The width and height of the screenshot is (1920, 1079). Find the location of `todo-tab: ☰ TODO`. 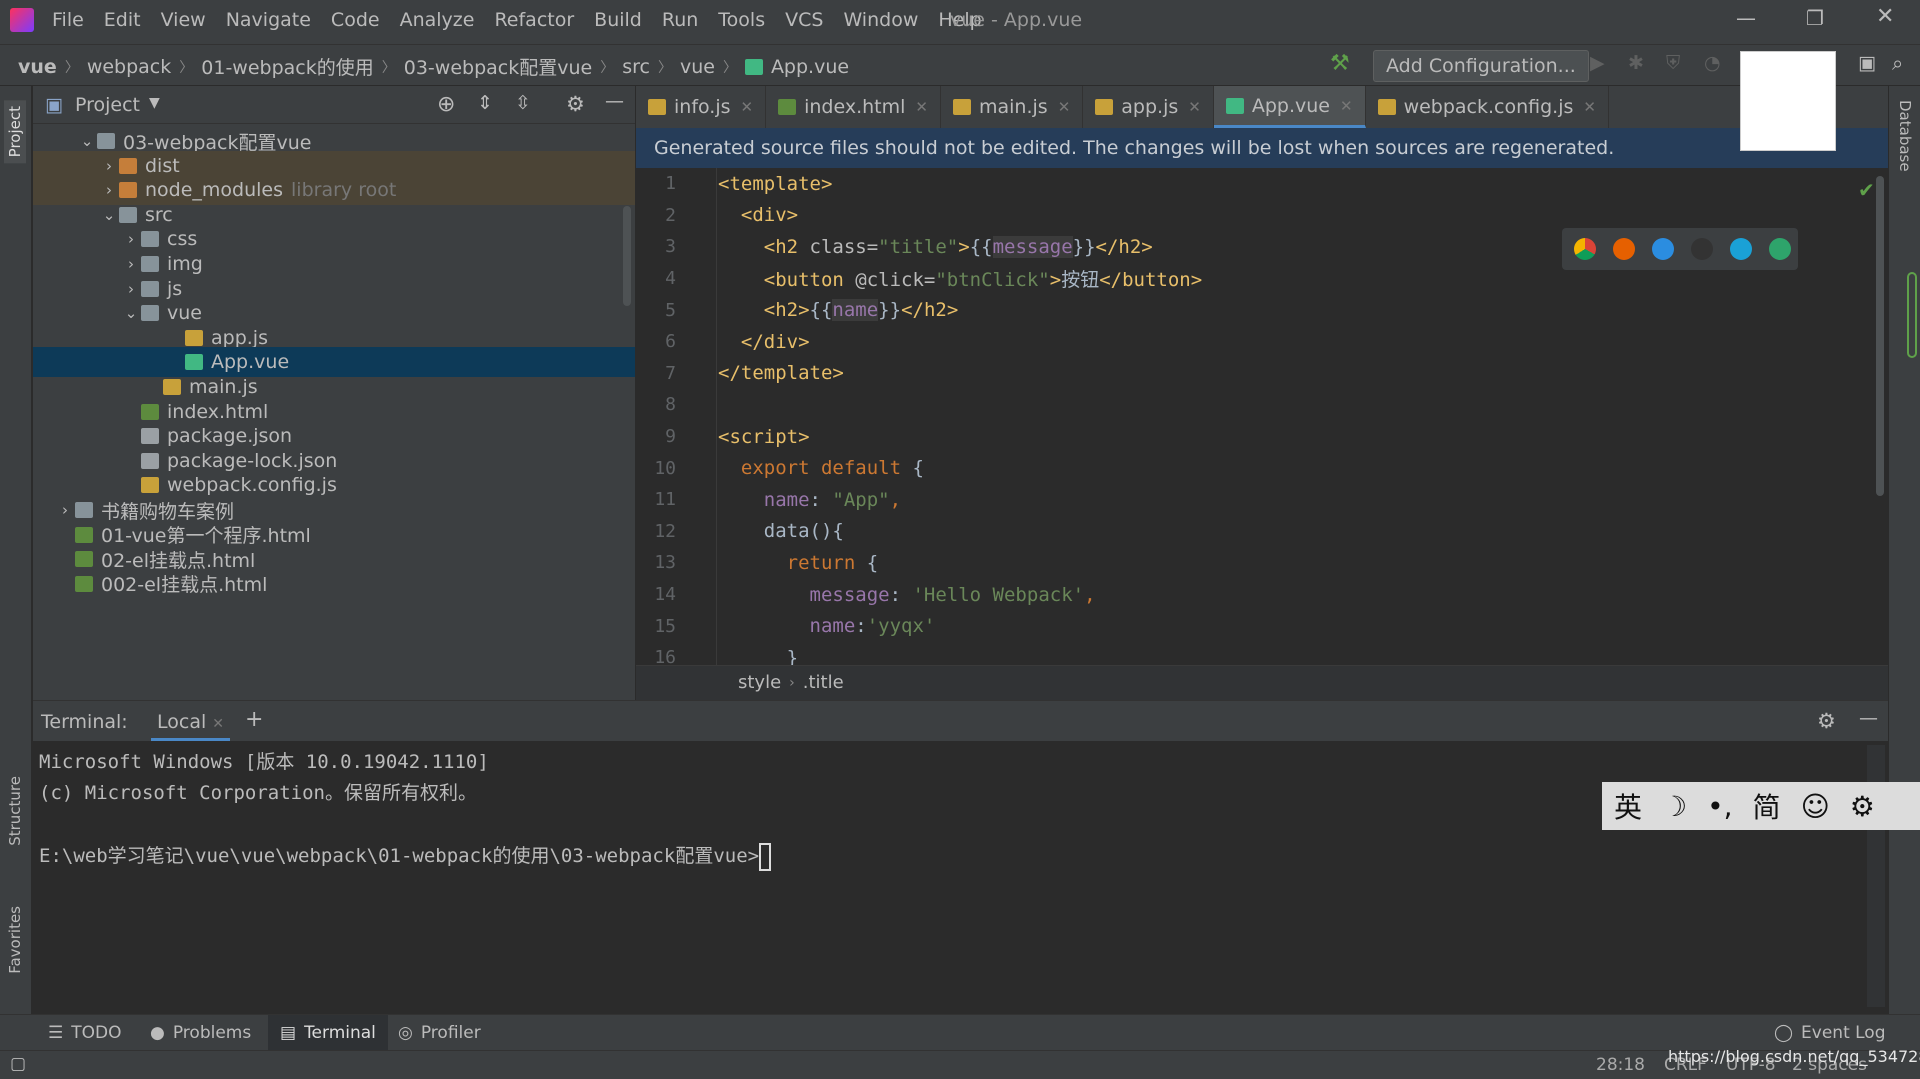

todo-tab: ☰ TODO is located at coordinates (85, 1033).